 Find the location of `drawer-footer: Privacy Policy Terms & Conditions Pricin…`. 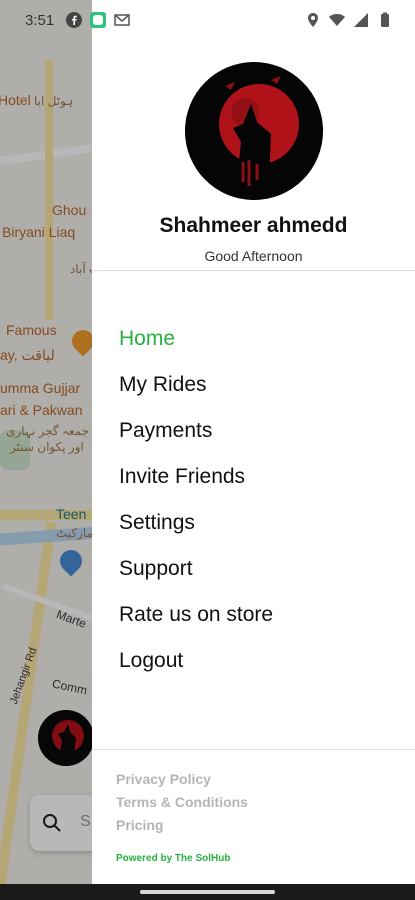

drawer-footer: Privacy Policy Terms & Conditions Pricin… is located at coordinates (253, 816).